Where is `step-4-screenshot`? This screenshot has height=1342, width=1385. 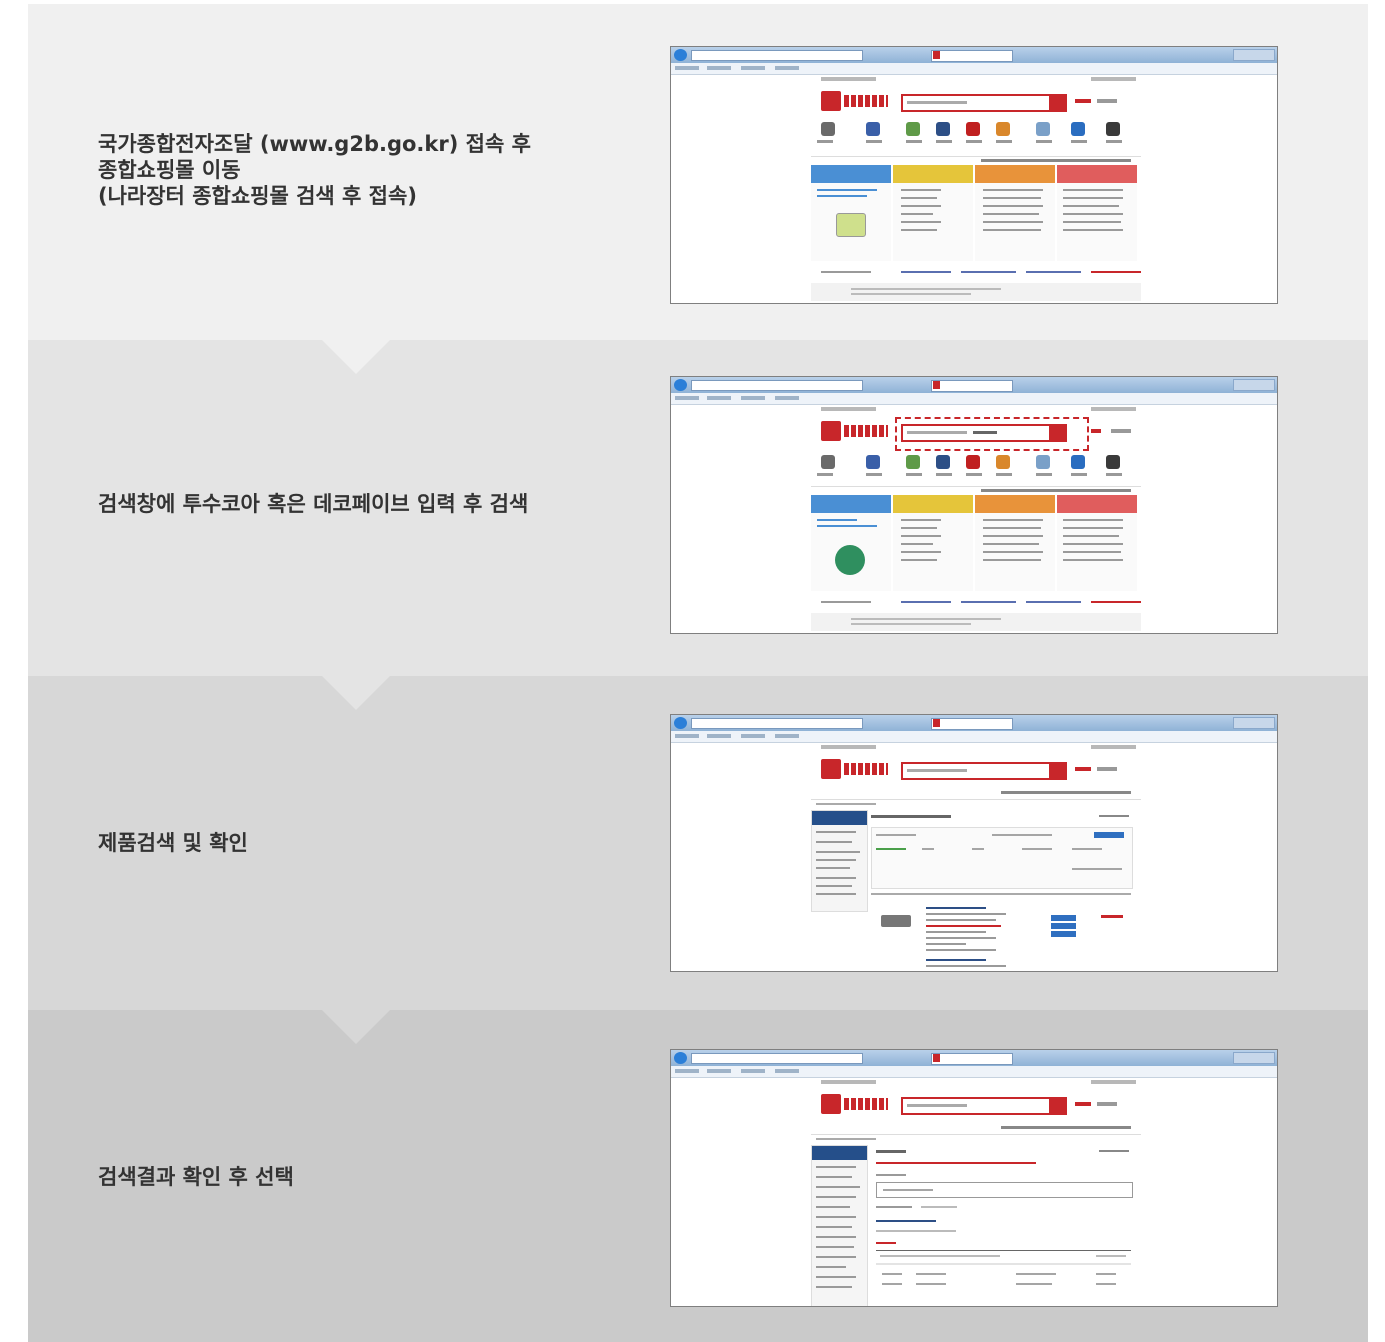 step-4-screenshot is located at coordinates (974, 1178).